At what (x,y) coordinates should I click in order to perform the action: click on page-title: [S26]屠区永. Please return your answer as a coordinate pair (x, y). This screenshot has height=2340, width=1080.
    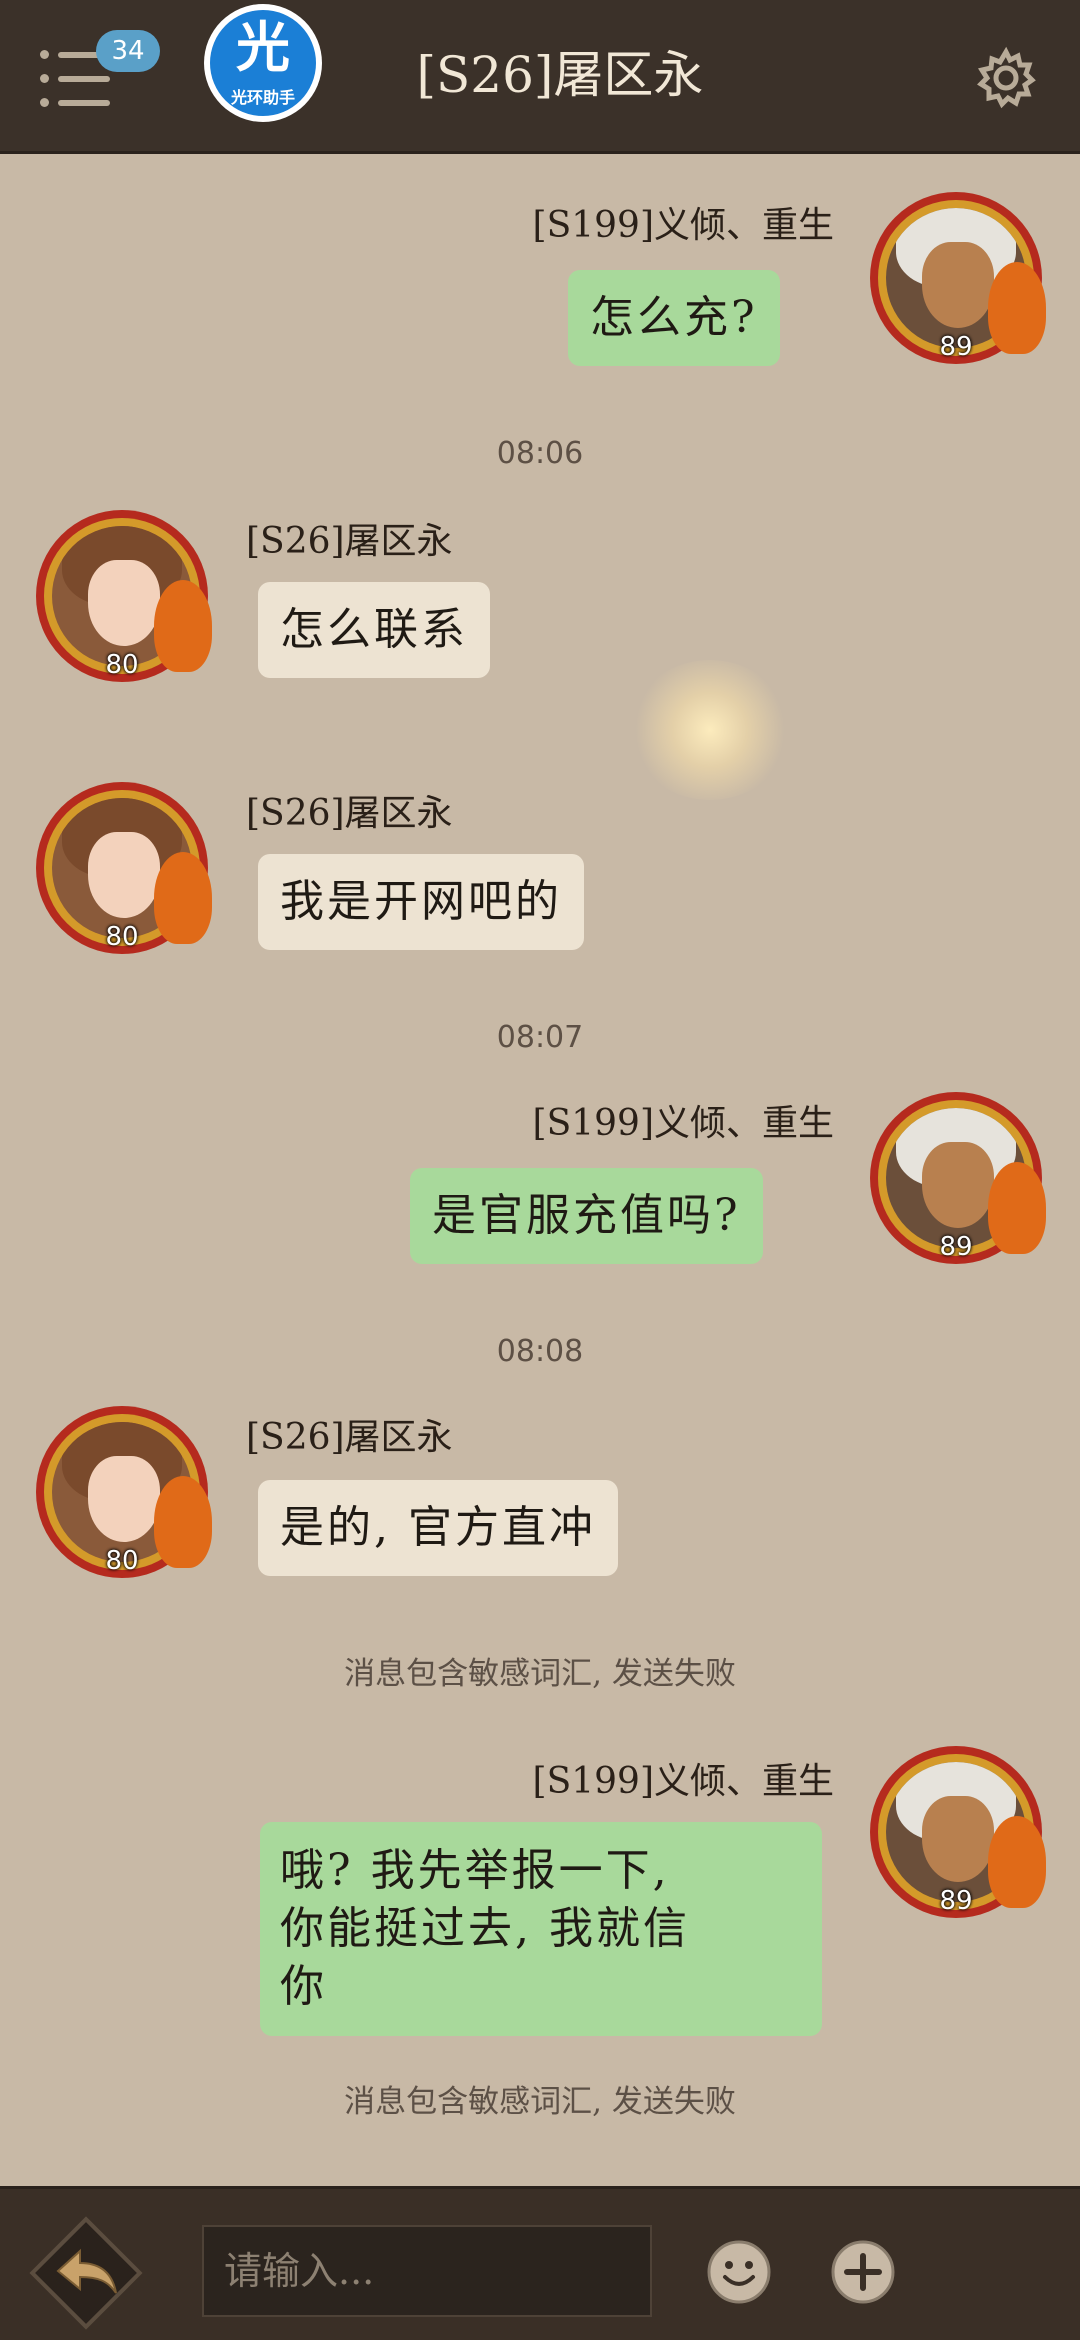
    Looking at the image, I should click on (560, 75).